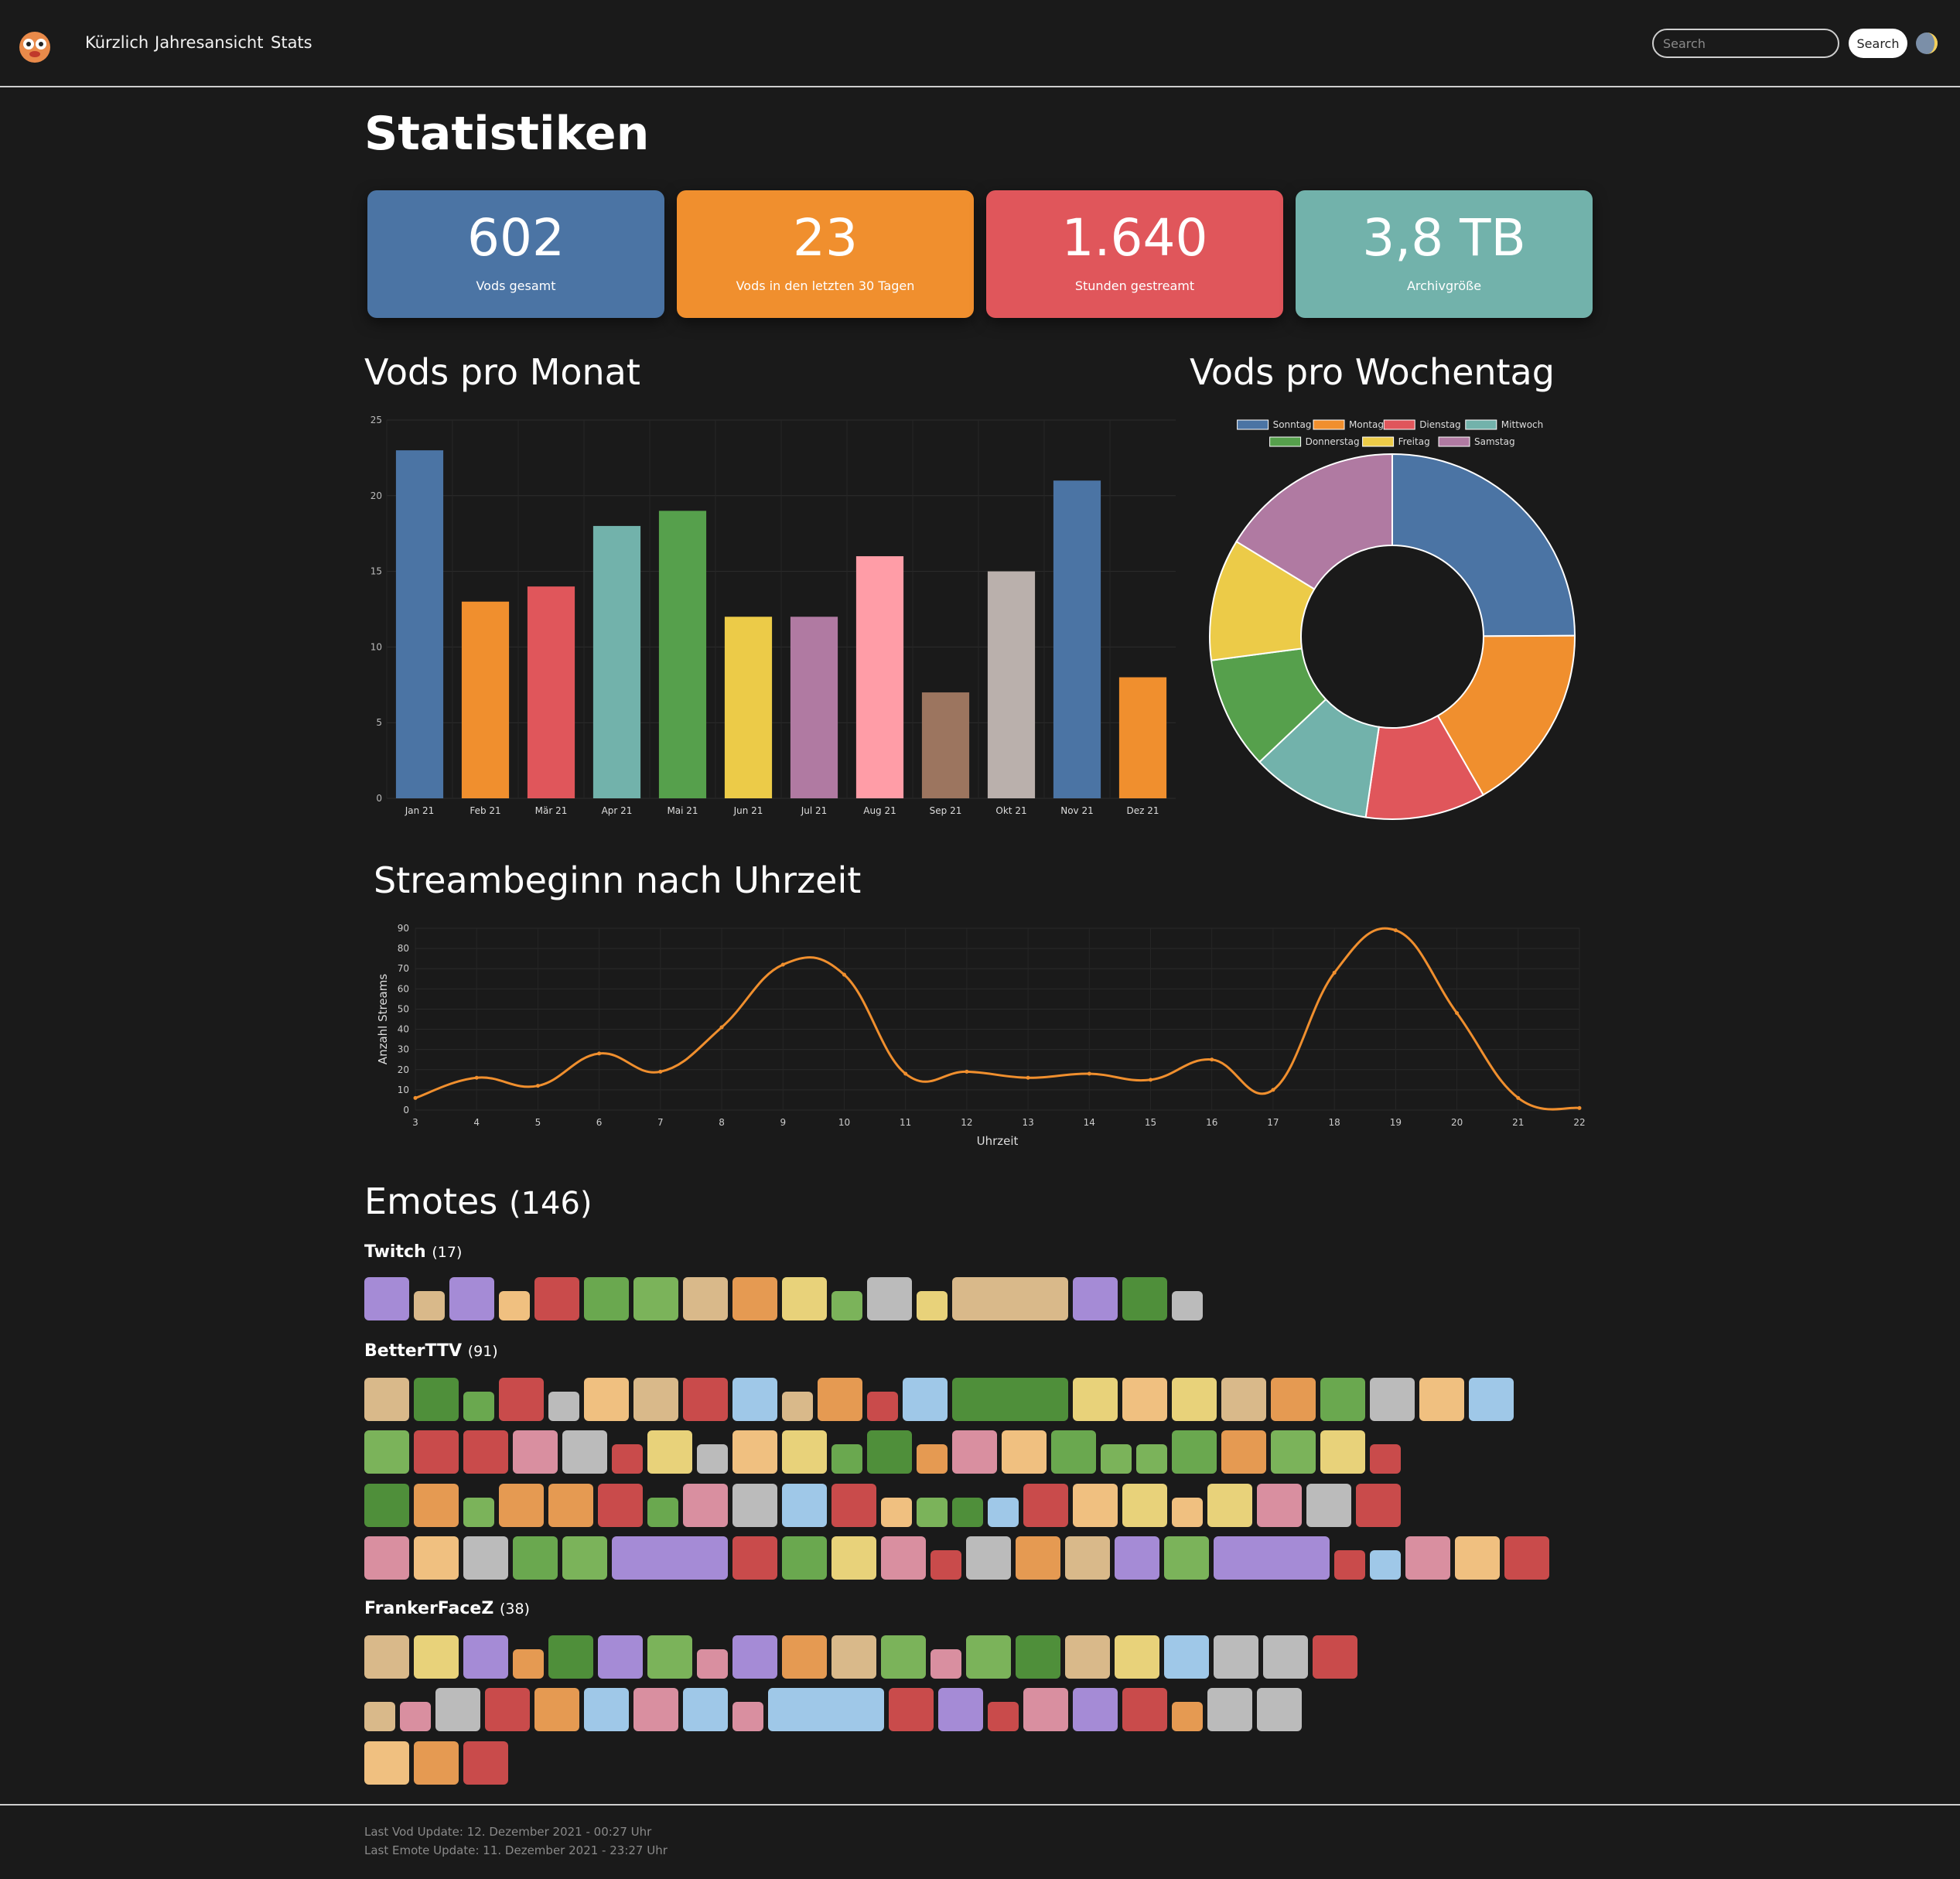  What do you see at coordinates (376, 571) in the screenshot?
I see `bar-y-tick-label: 15` at bounding box center [376, 571].